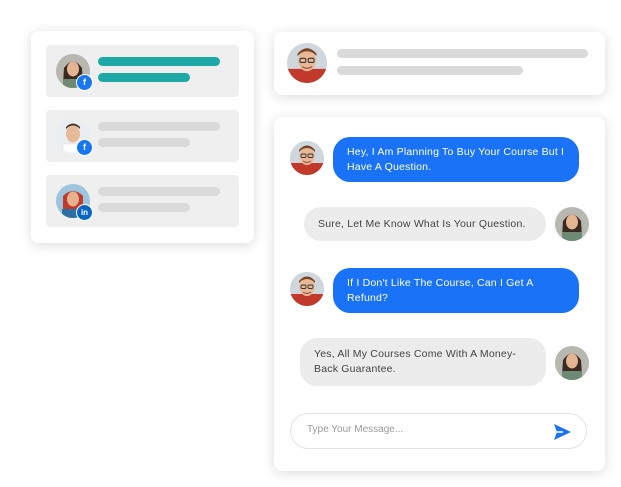 This screenshot has height=487, width=621. Describe the element at coordinates (142, 71) in the screenshot. I see `contact-item-1: f` at that location.